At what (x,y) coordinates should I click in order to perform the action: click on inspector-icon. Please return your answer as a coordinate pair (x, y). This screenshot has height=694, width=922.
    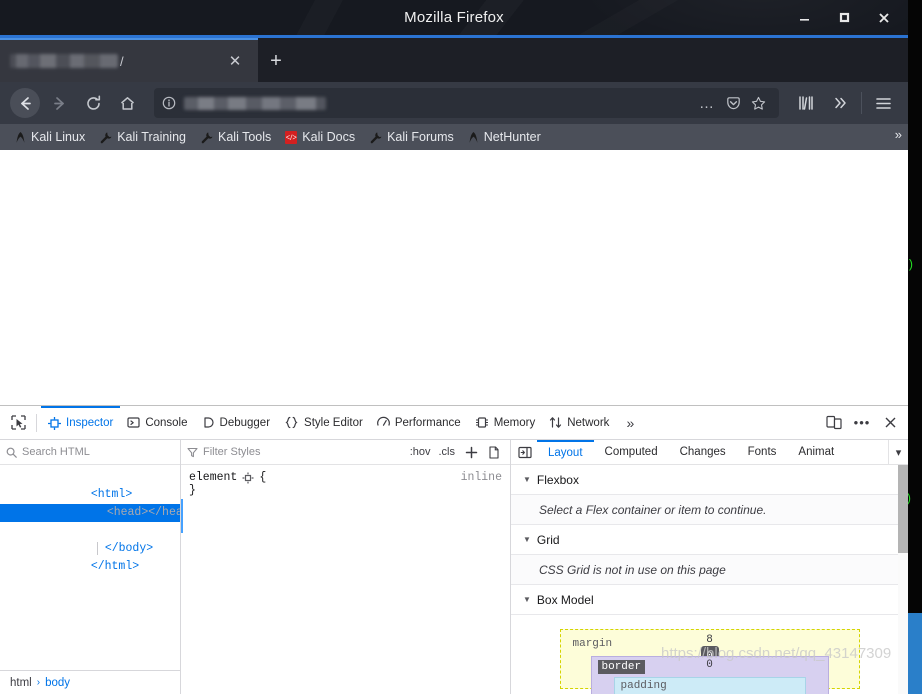
    Looking at the image, I should click on (54, 423).